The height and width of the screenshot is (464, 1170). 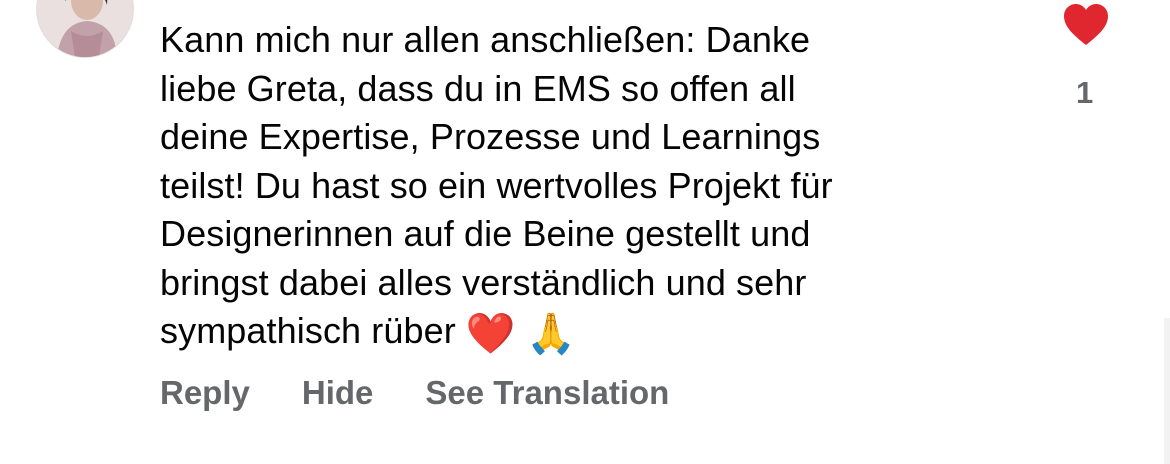 I want to click on heart-icon-shape, so click(x=1086, y=24).